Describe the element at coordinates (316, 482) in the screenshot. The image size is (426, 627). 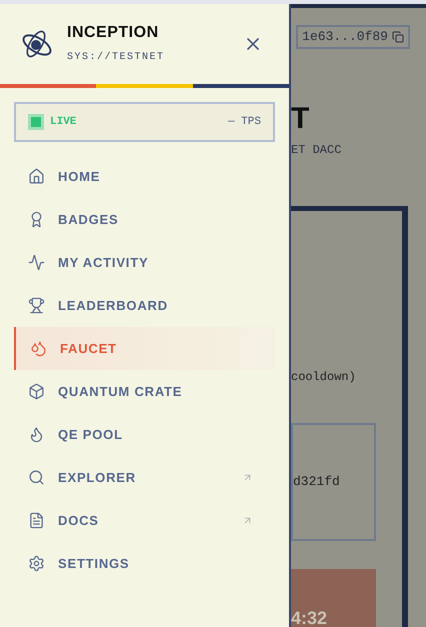
I see `hash-text: d321fd` at that location.